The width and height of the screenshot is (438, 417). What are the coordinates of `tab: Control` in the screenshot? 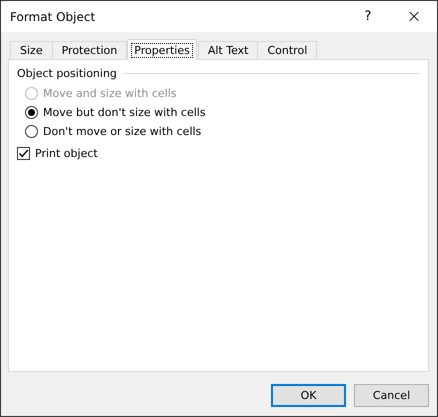 It's located at (287, 50).